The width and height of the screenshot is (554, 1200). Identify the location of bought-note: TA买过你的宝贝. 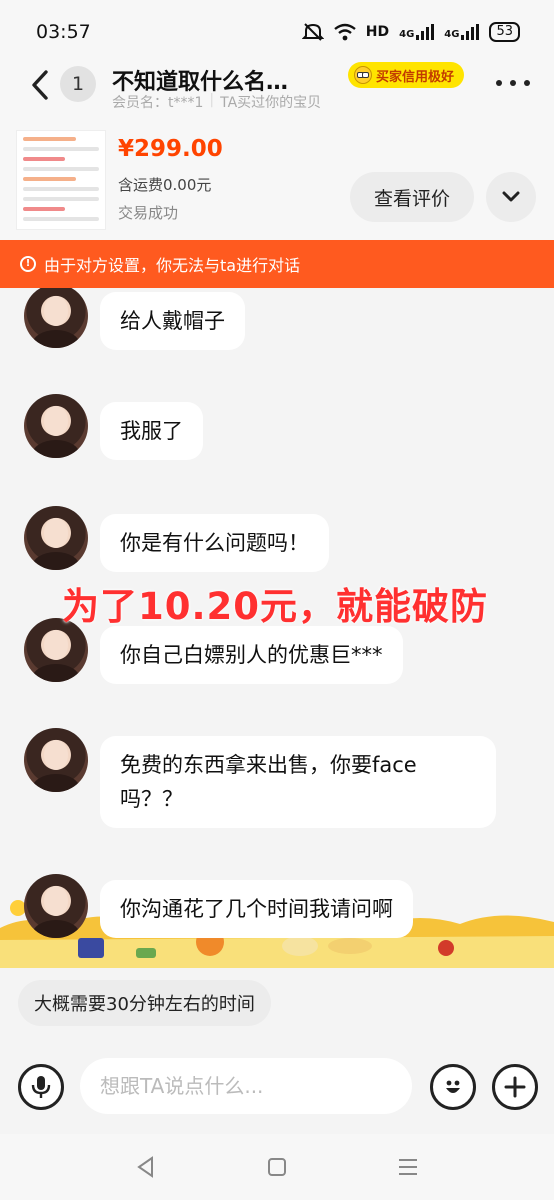
(271, 103).